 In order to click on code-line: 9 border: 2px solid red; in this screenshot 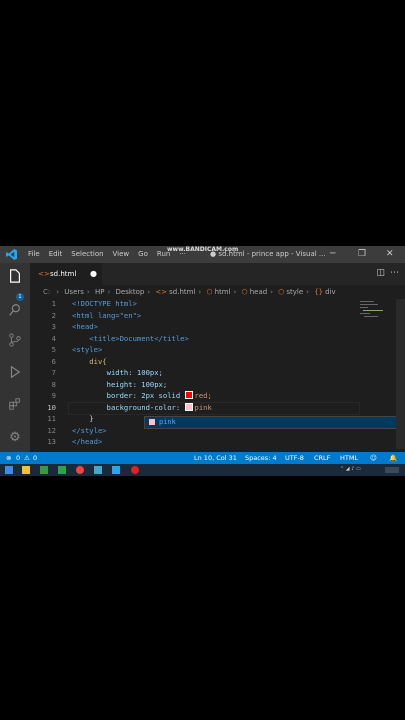, I will do `click(195, 397)`.